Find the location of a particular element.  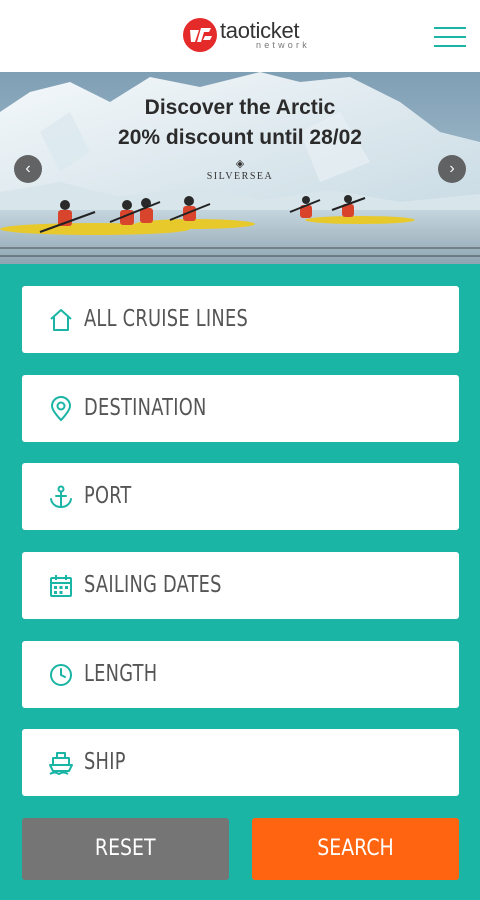

ship-icon is located at coordinates (61, 763).